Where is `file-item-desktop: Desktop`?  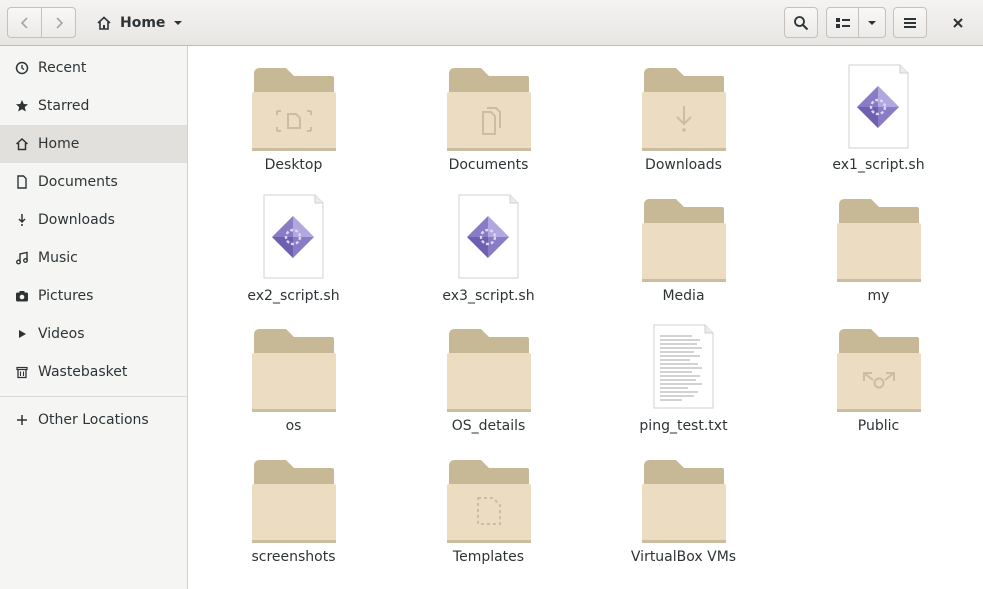 file-item-desktop: Desktop is located at coordinates (293, 120).